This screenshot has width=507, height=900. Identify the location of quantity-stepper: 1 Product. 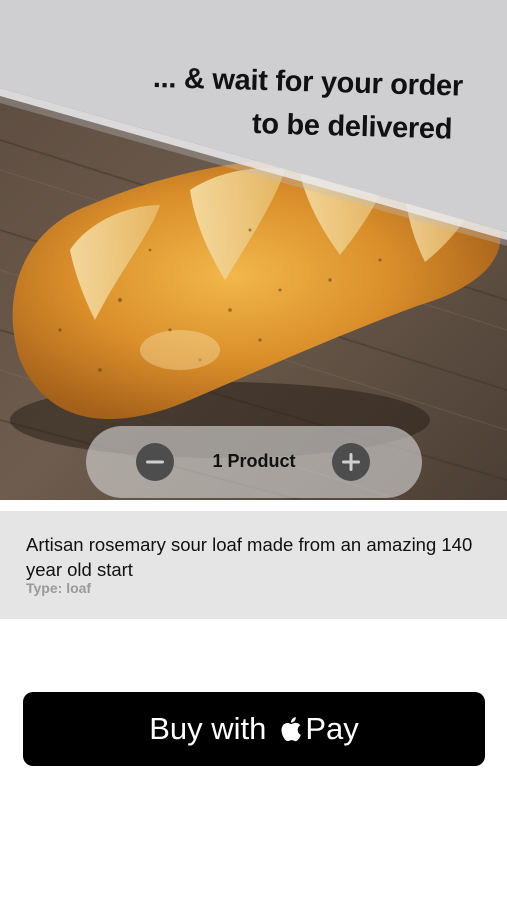
(254, 462).